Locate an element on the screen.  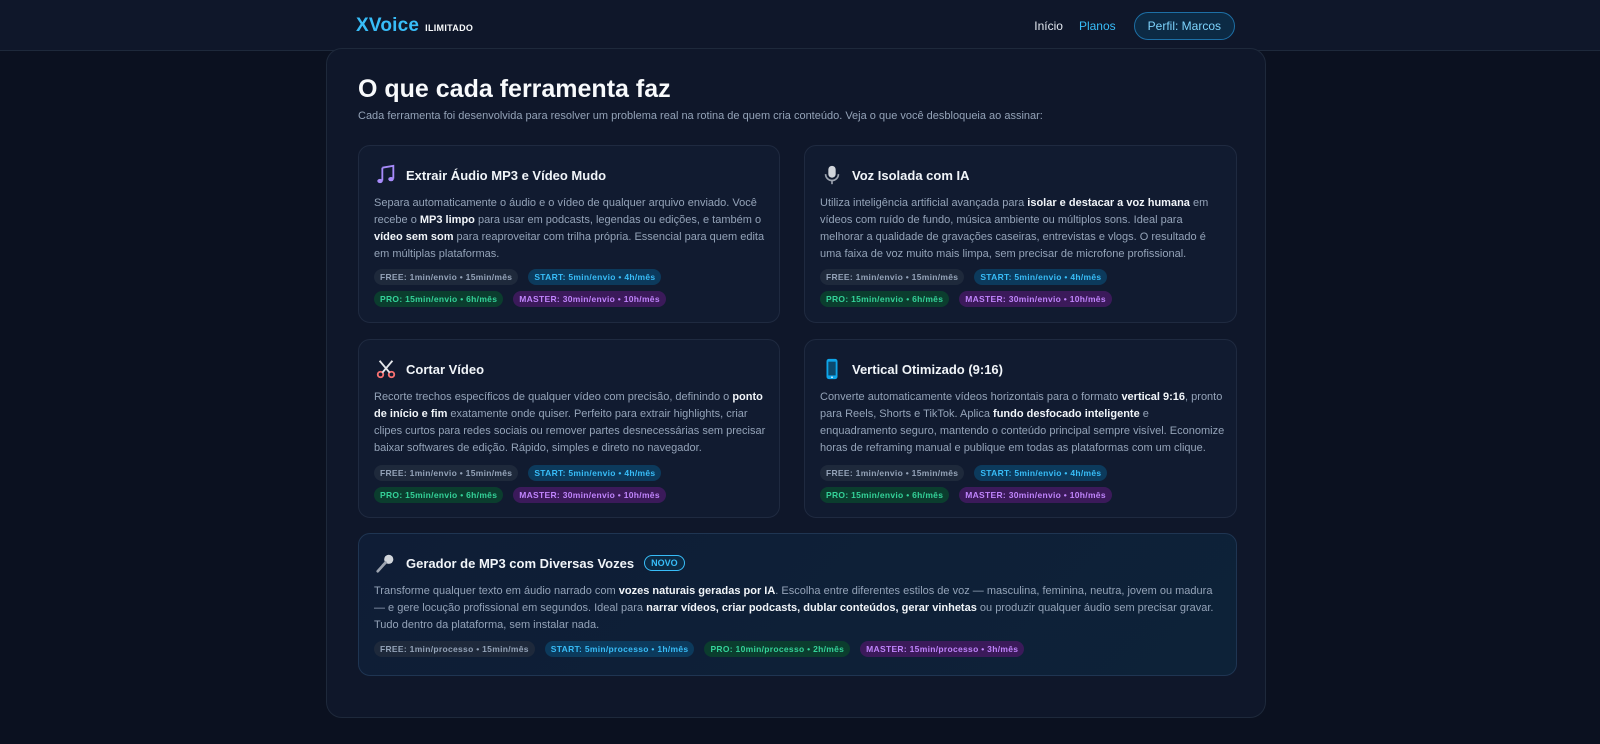
nav-link-home: Início is located at coordinates (1048, 26).